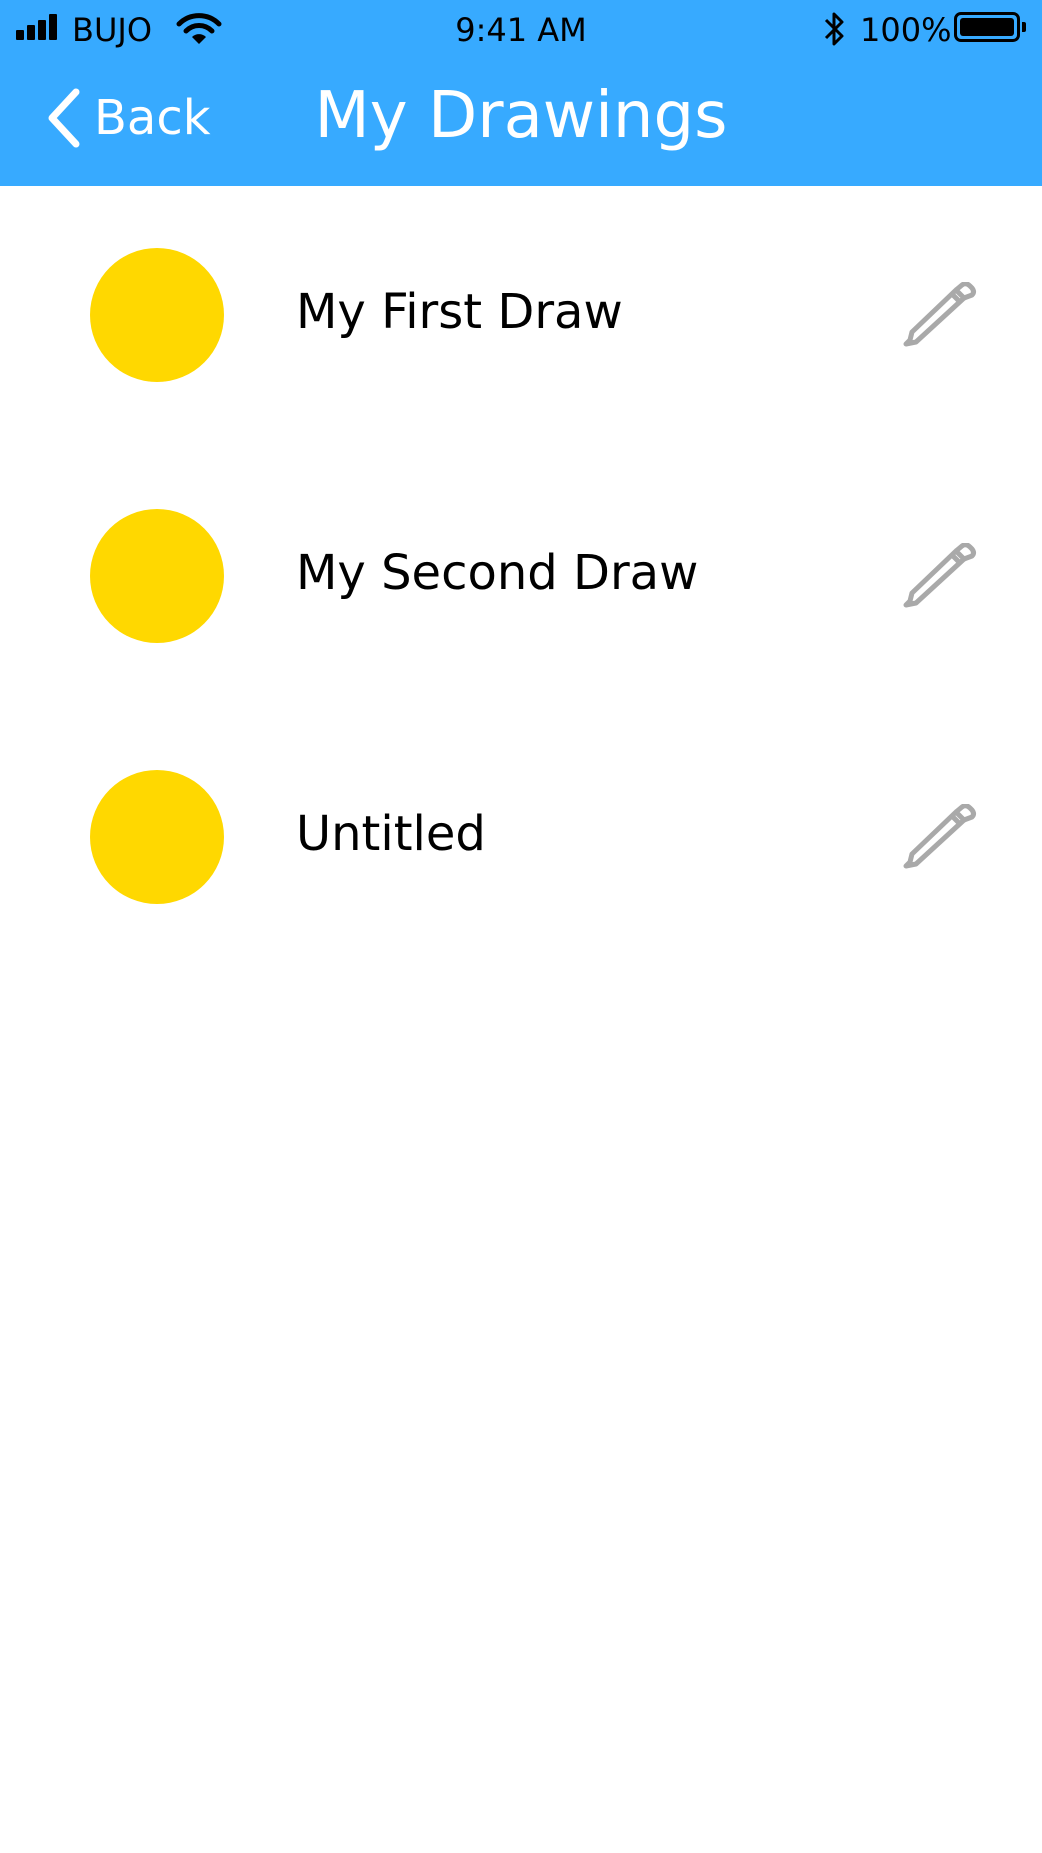  Describe the element at coordinates (906, 30) in the screenshot. I see `battery-percentage: 100%` at that location.